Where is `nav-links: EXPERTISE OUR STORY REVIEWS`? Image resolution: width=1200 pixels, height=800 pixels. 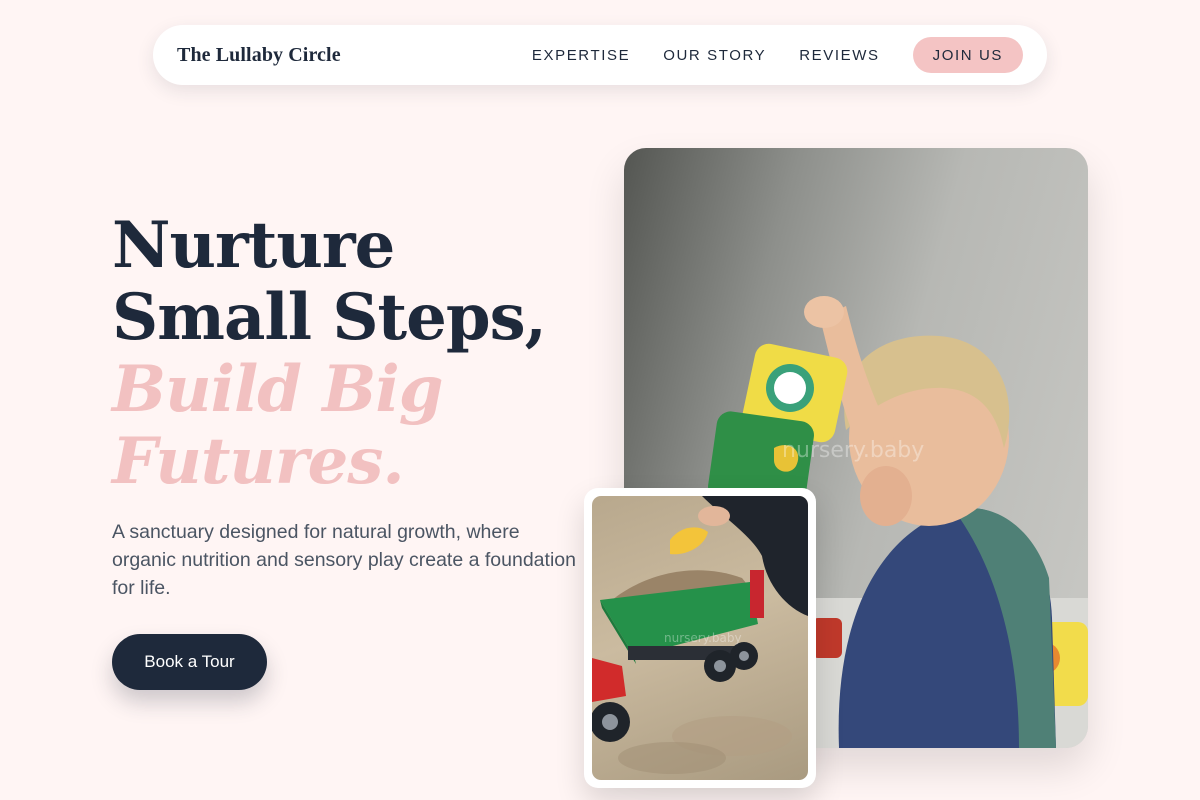 nav-links: EXPERTISE OUR STORY REVIEWS is located at coordinates (706, 55).